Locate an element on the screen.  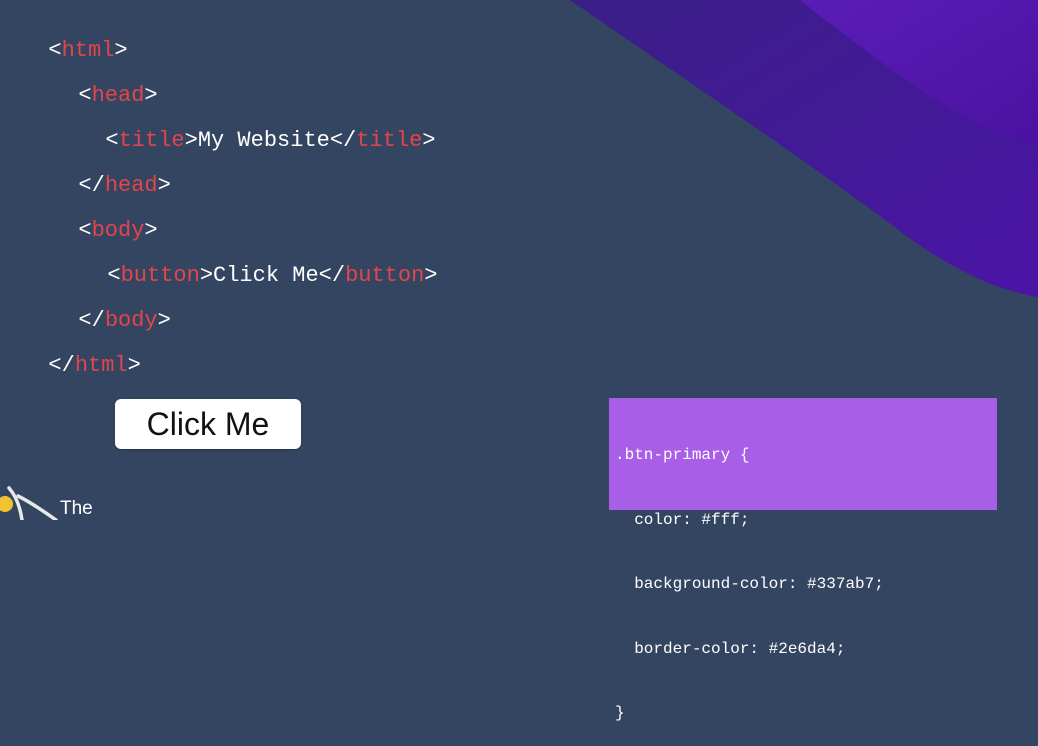
code-line-html-close: </html> is located at coordinates (81, 353).